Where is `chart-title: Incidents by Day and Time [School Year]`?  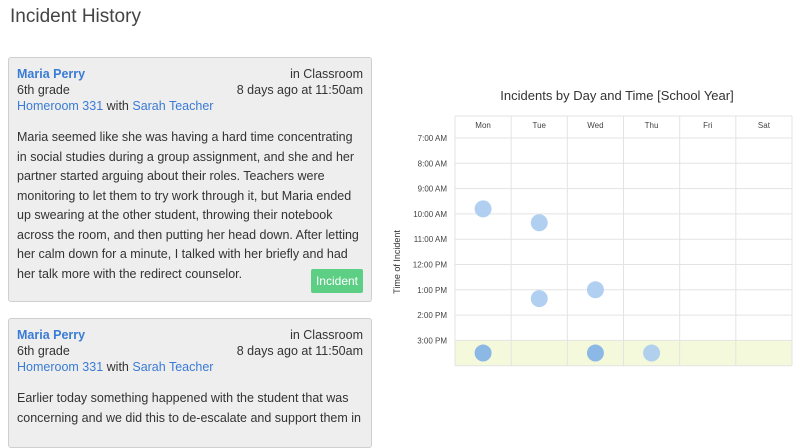
chart-title: Incidents by Day and Time [School Year] is located at coordinates (616, 95).